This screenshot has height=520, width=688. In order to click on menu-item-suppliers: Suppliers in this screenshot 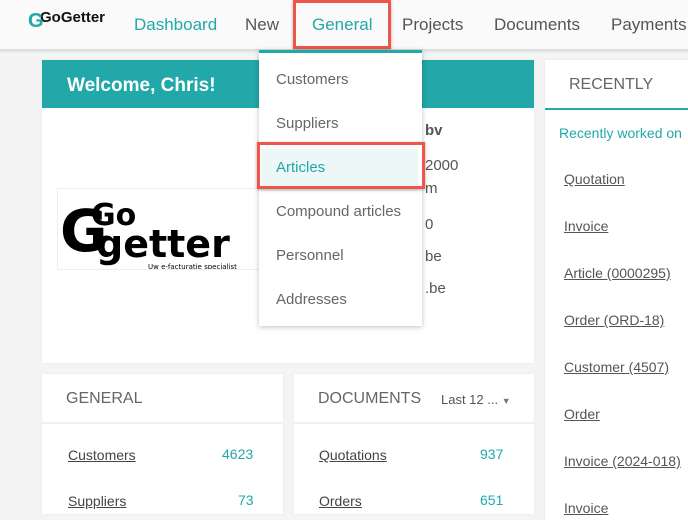, I will do `click(307, 123)`.